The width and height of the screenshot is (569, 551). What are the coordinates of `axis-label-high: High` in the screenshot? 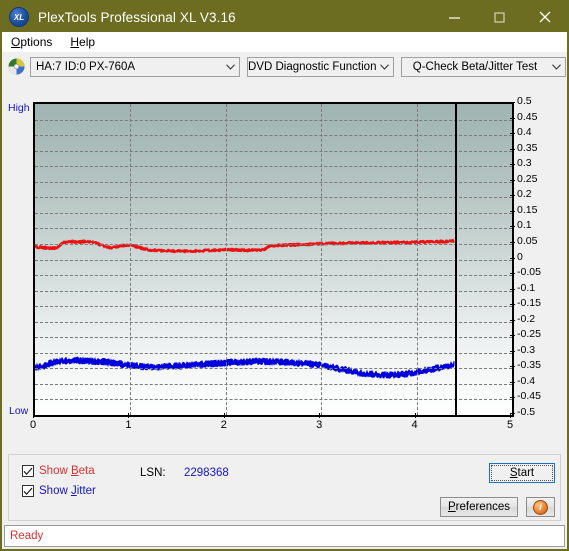 It's located at (19, 108).